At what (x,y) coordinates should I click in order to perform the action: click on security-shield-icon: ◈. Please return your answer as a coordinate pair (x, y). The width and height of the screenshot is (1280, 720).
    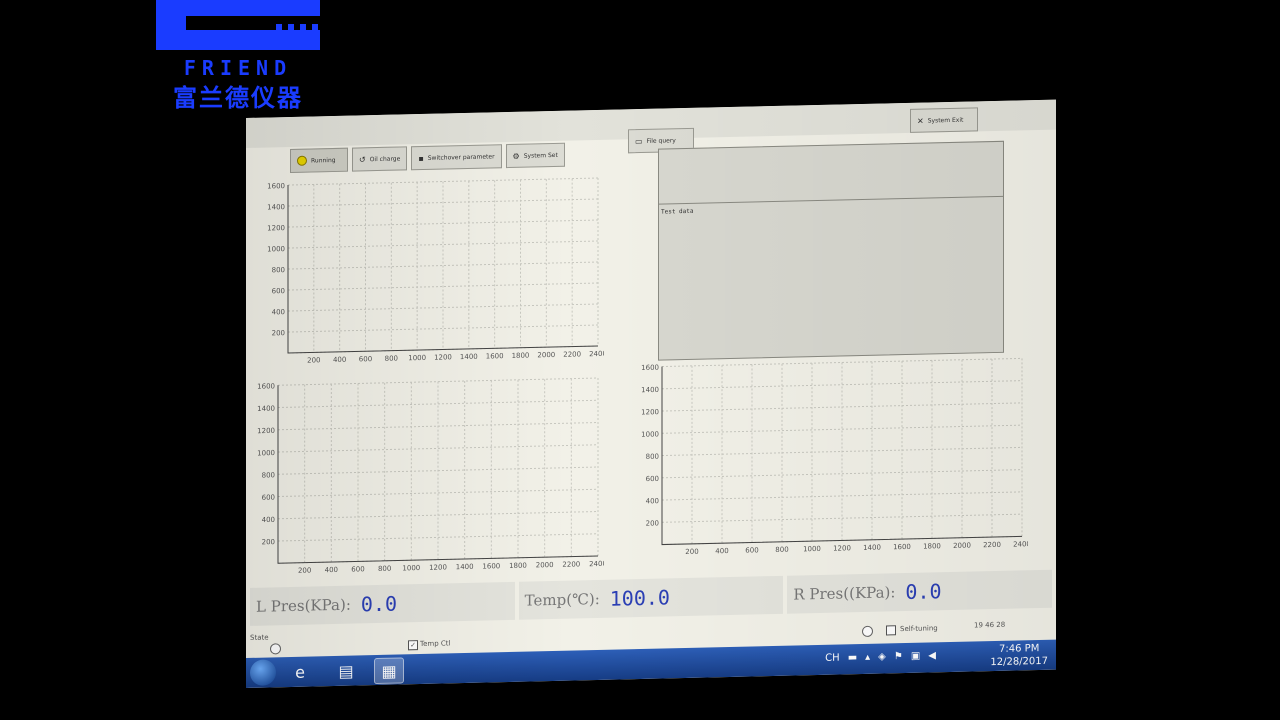
    Looking at the image, I should click on (882, 656).